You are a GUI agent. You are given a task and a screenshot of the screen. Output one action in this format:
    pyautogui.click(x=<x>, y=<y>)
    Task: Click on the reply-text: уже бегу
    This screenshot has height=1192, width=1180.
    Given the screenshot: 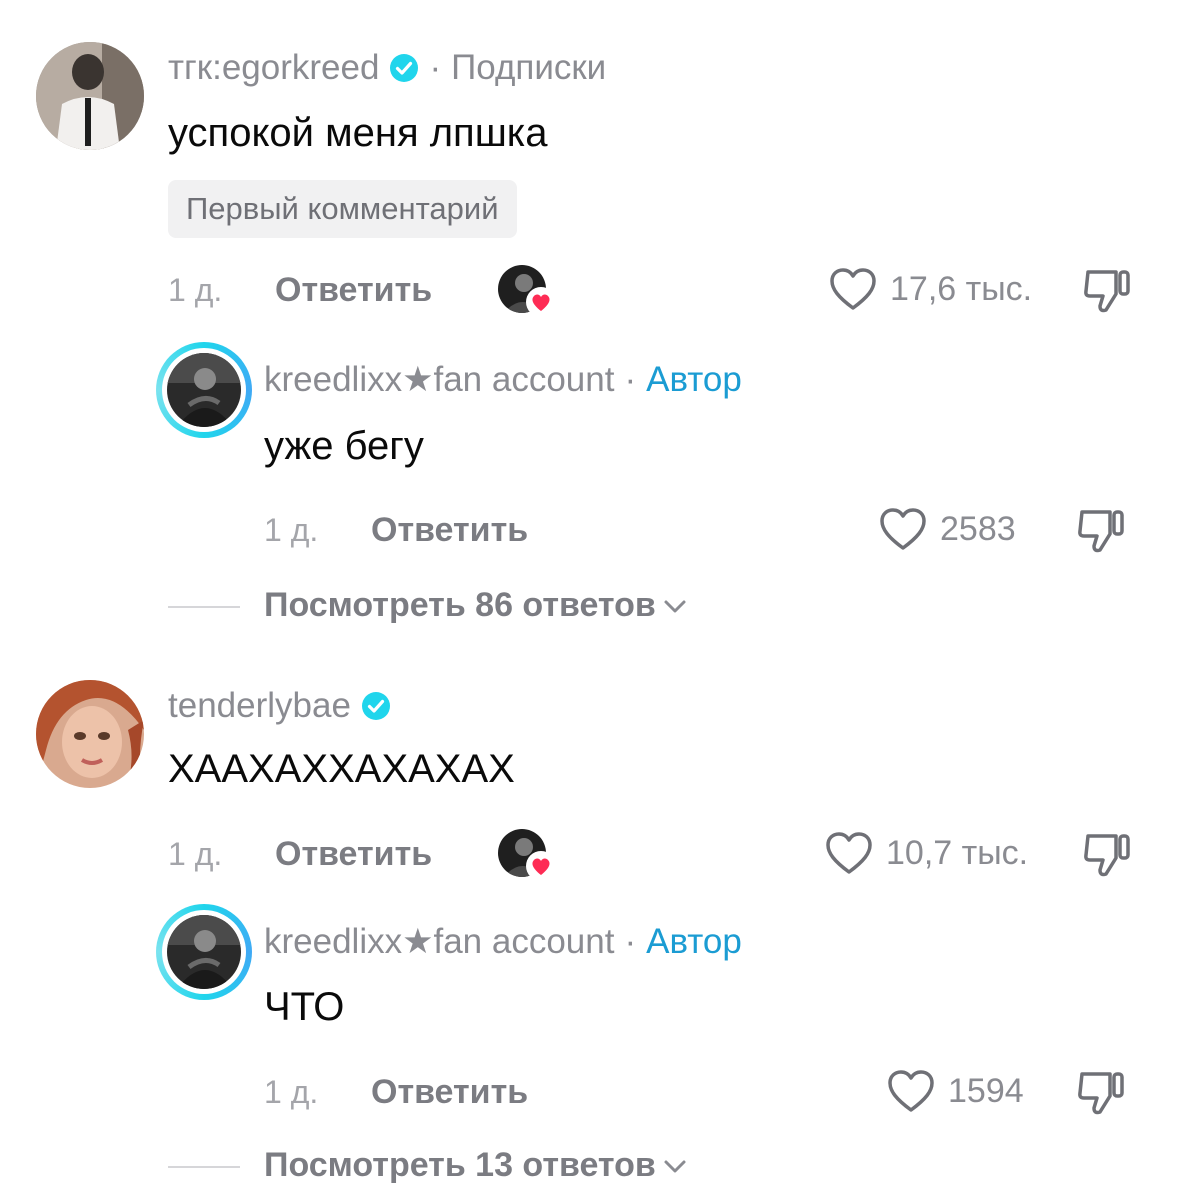 What is the action you would take?
    pyautogui.click(x=344, y=446)
    